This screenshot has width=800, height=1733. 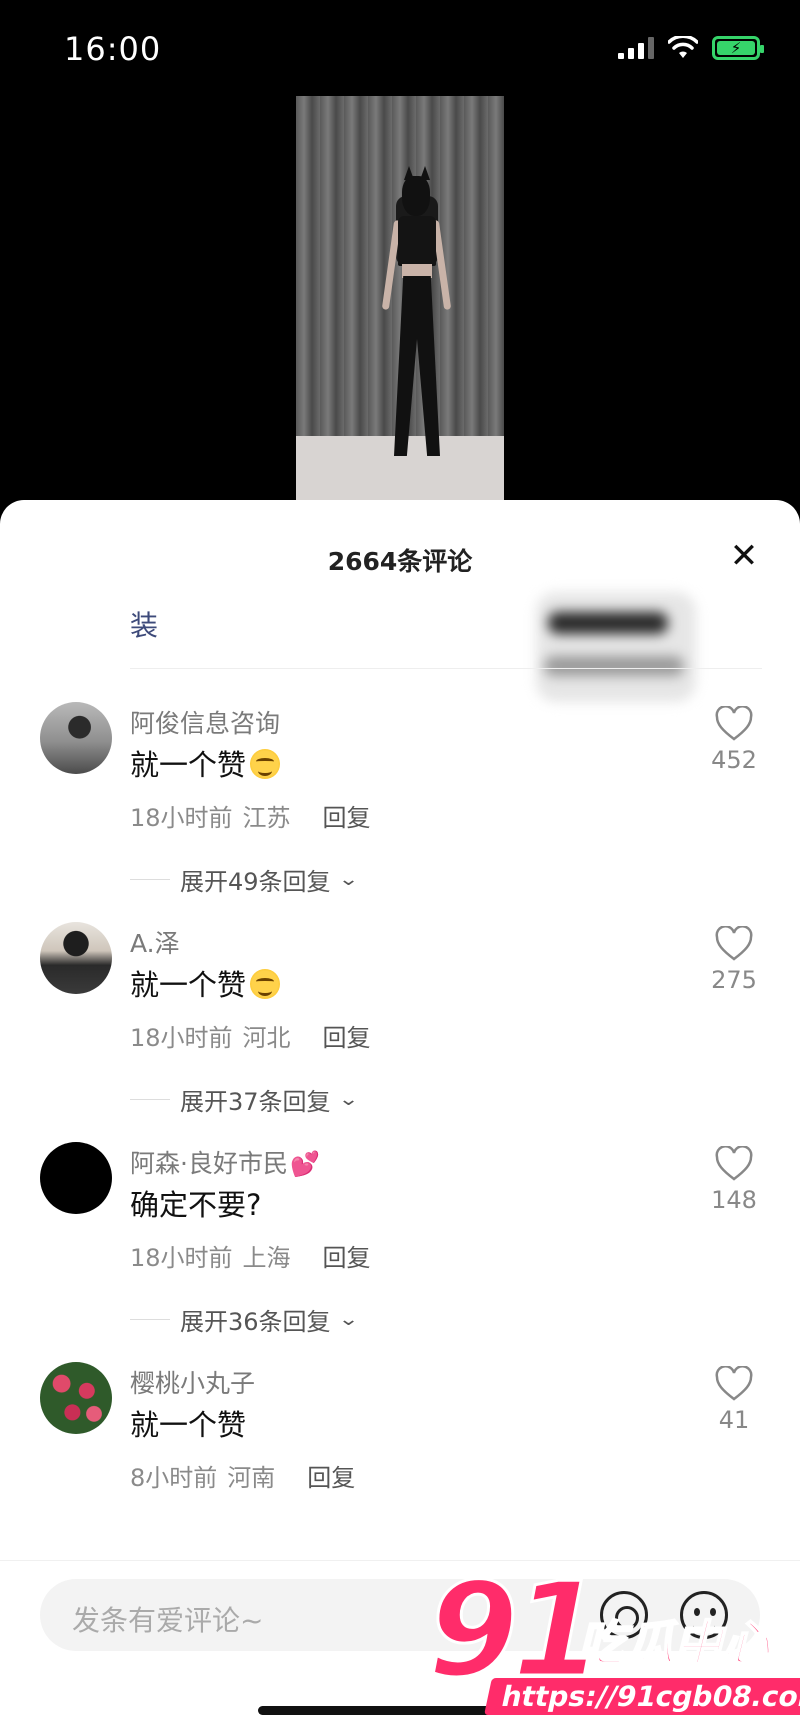 What do you see at coordinates (155, 942) in the screenshot?
I see `comment-username: A.泽` at bounding box center [155, 942].